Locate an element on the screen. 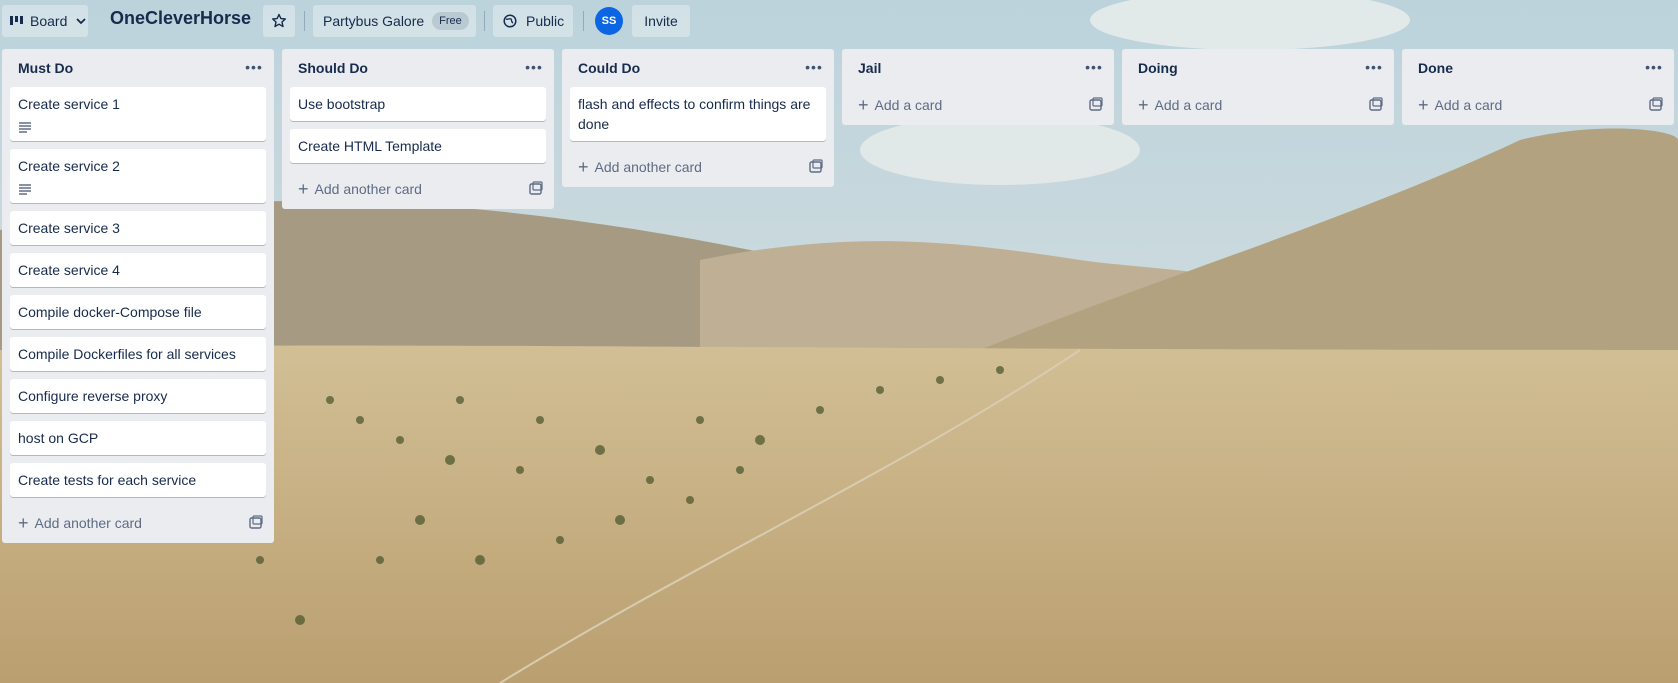  card-title: Compile Dockerfiles for all services is located at coordinates (127, 354).